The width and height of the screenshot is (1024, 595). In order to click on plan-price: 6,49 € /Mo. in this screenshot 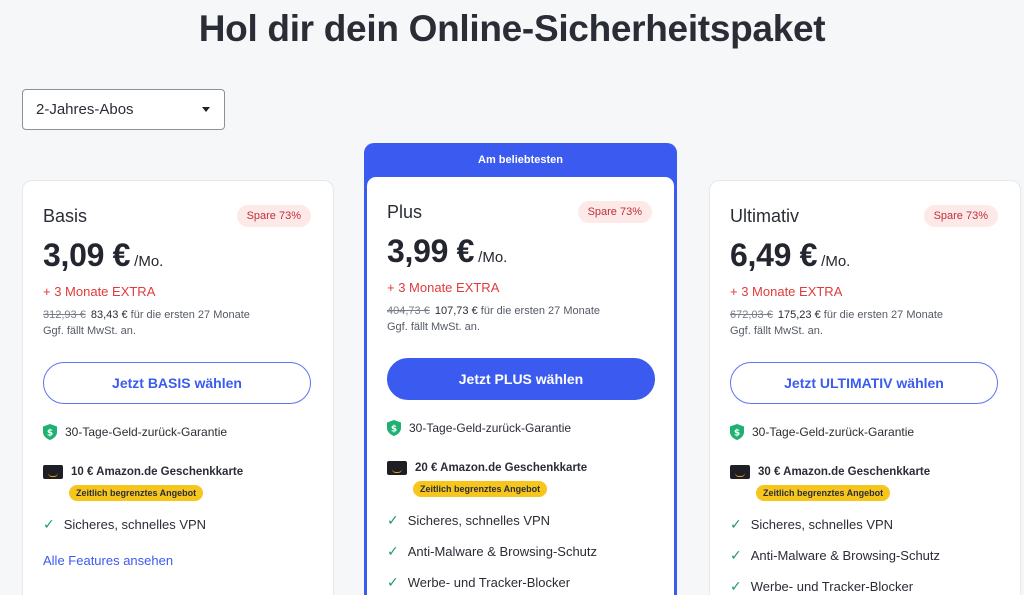, I will do `click(790, 255)`.